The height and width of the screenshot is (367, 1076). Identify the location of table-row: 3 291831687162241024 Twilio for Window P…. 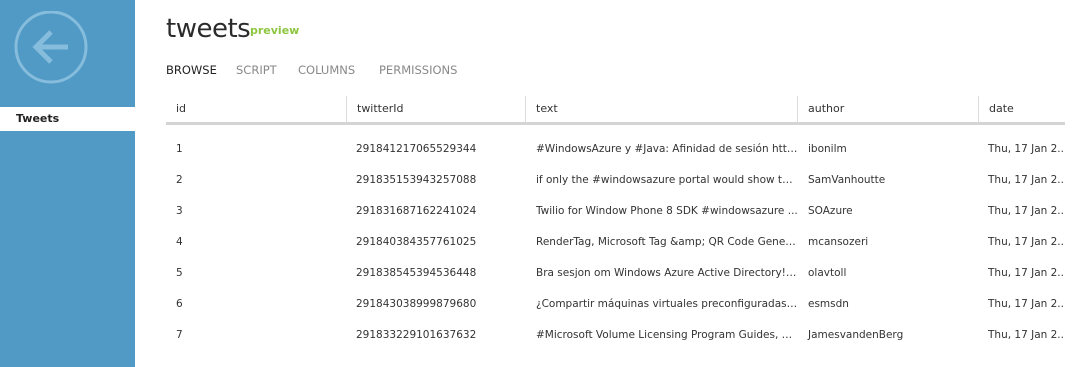
(615, 211).